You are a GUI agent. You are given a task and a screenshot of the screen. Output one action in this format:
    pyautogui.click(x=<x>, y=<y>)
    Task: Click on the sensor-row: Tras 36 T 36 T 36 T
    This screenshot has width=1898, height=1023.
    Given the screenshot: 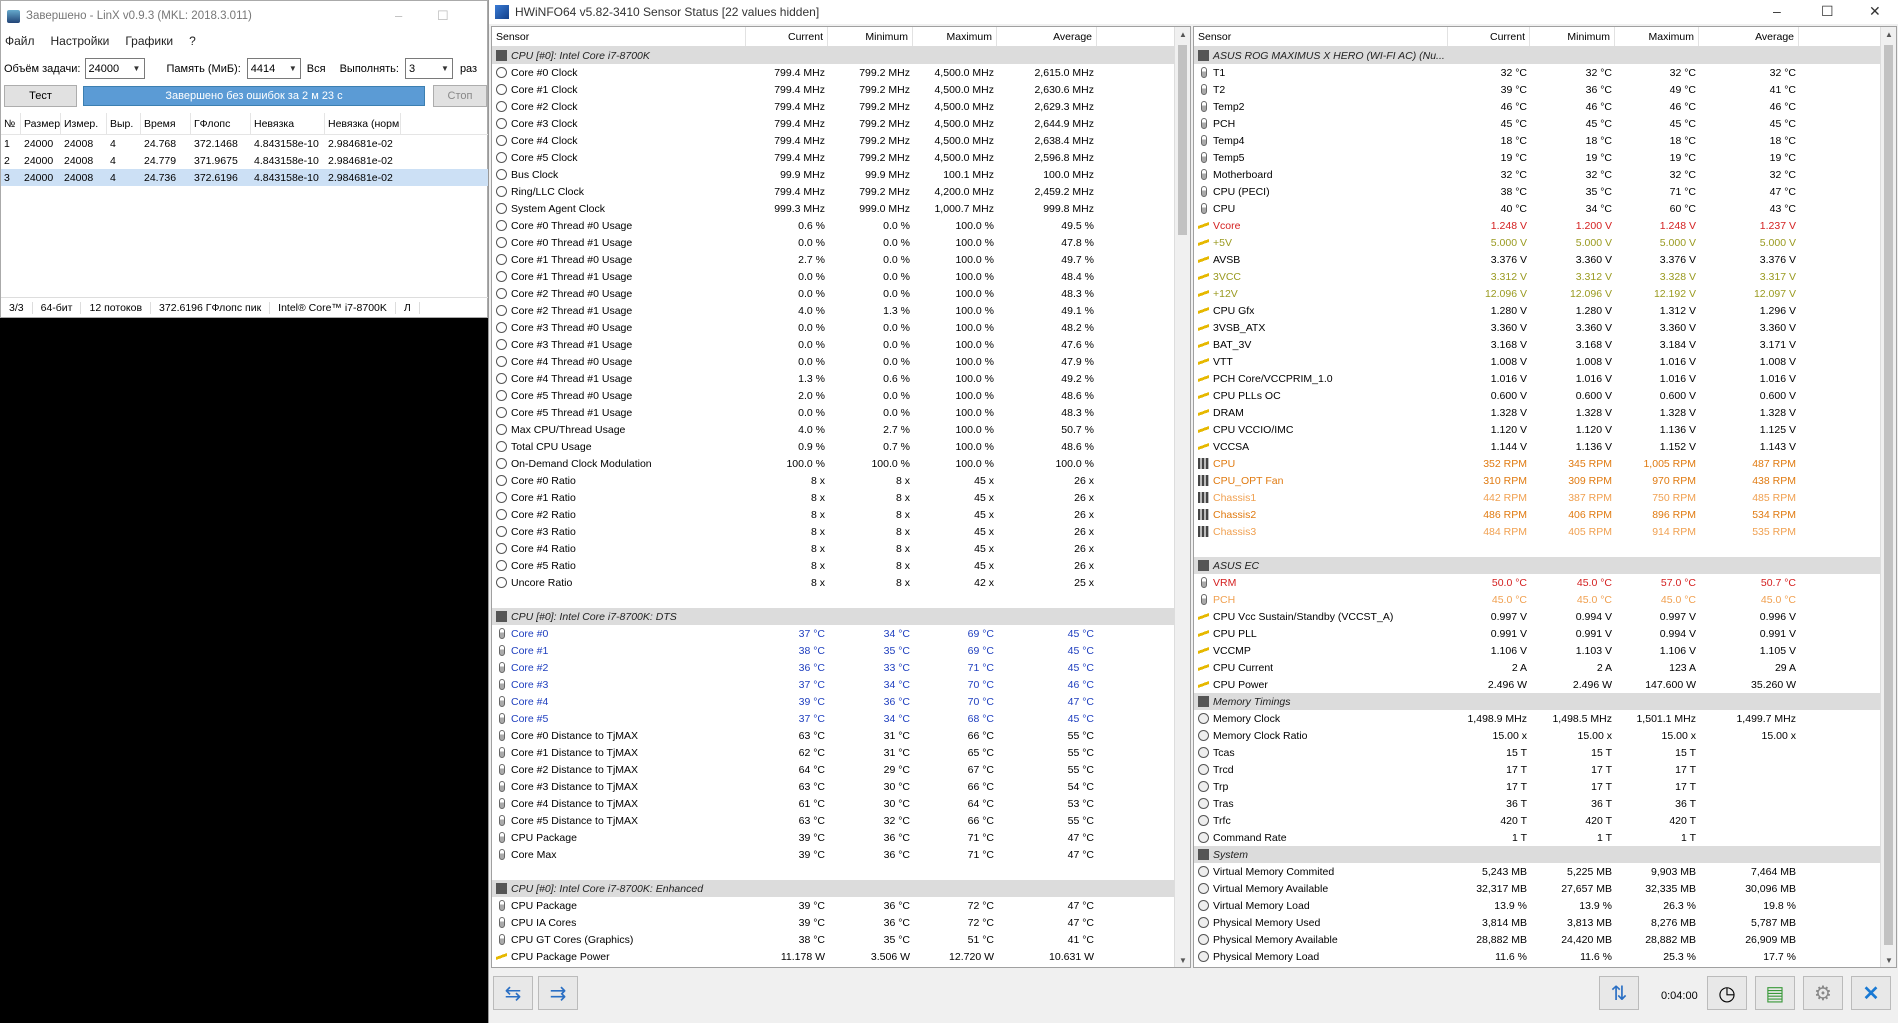 What is the action you would take?
    pyautogui.click(x=1545, y=803)
    